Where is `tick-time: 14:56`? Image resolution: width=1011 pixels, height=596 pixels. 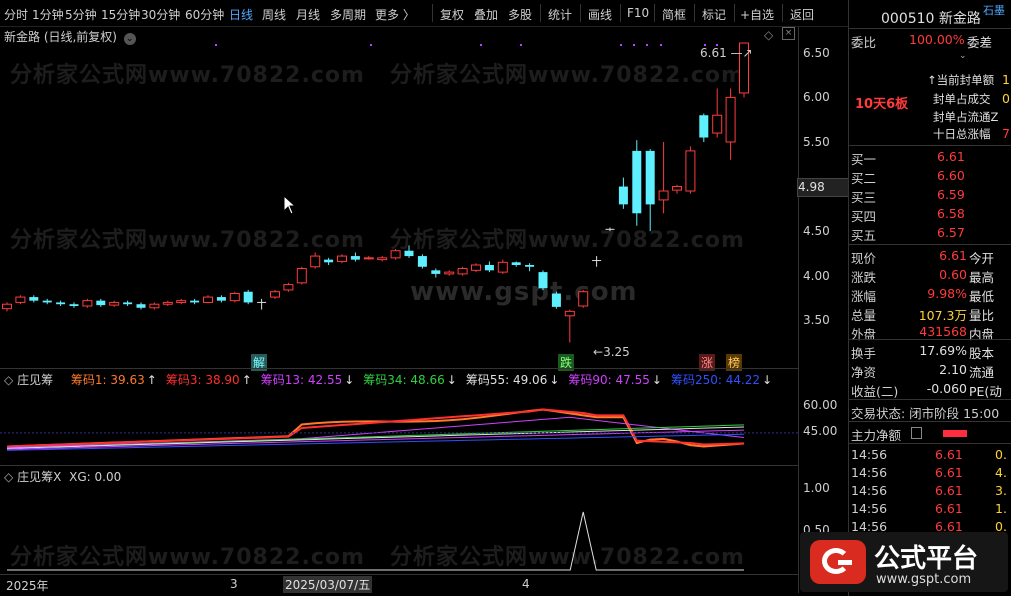
tick-time: 14:56 is located at coordinates (869, 454).